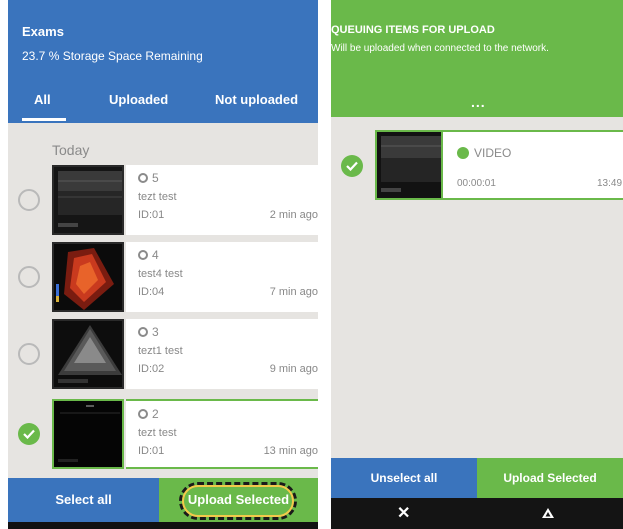 The height and width of the screenshot is (529, 623). What do you see at coordinates (88, 200) in the screenshot?
I see `ultrasound-gray-icon` at bounding box center [88, 200].